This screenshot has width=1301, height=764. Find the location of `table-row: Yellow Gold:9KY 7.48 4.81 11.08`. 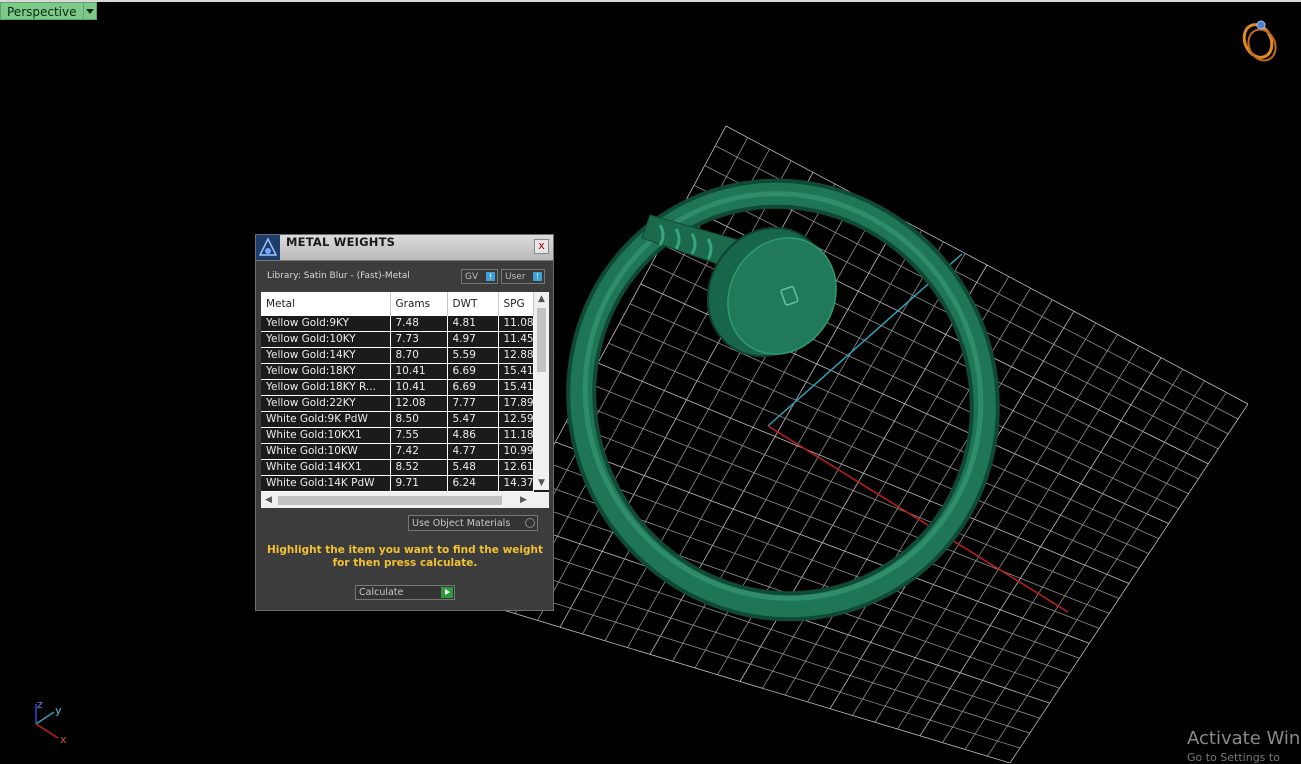

table-row: Yellow Gold:9KY 7.48 4.81 11.08 is located at coordinates (397, 324).